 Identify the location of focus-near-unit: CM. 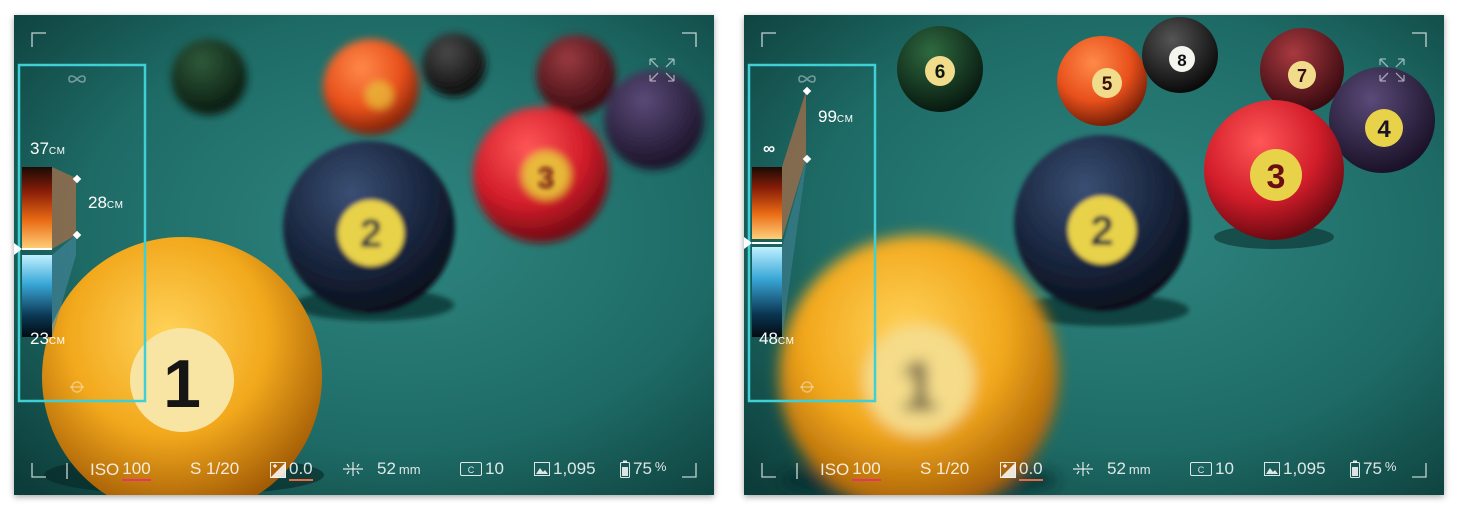
(57, 151).